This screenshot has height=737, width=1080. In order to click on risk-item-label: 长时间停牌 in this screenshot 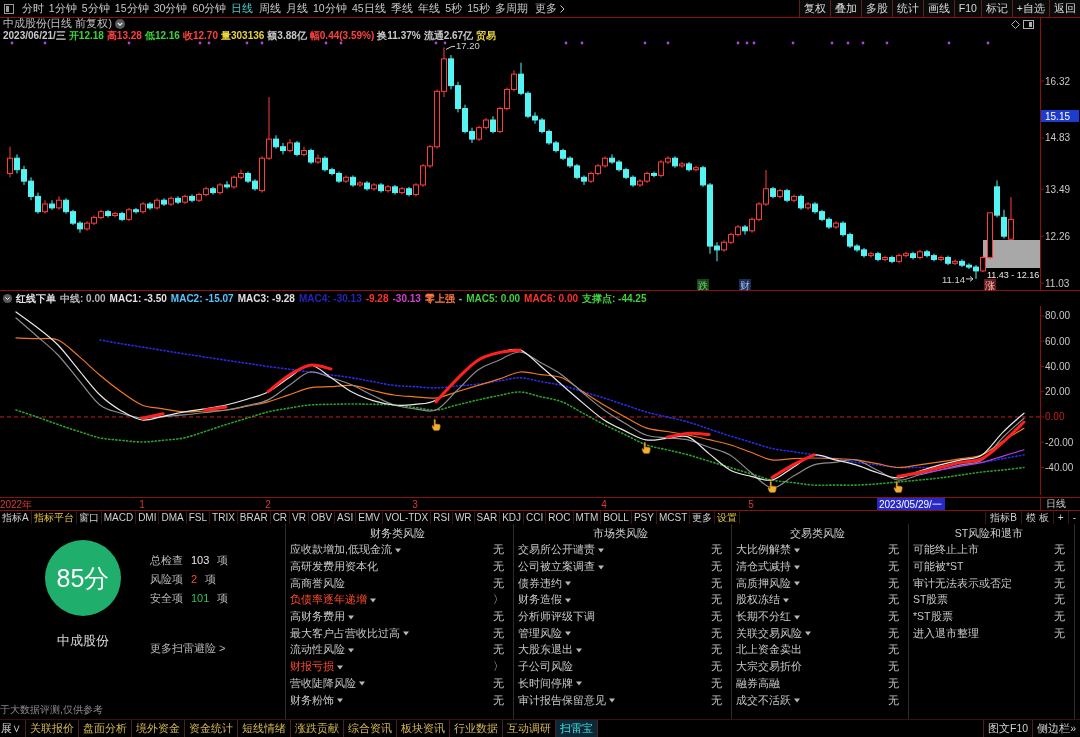, I will do `click(545, 683)`.